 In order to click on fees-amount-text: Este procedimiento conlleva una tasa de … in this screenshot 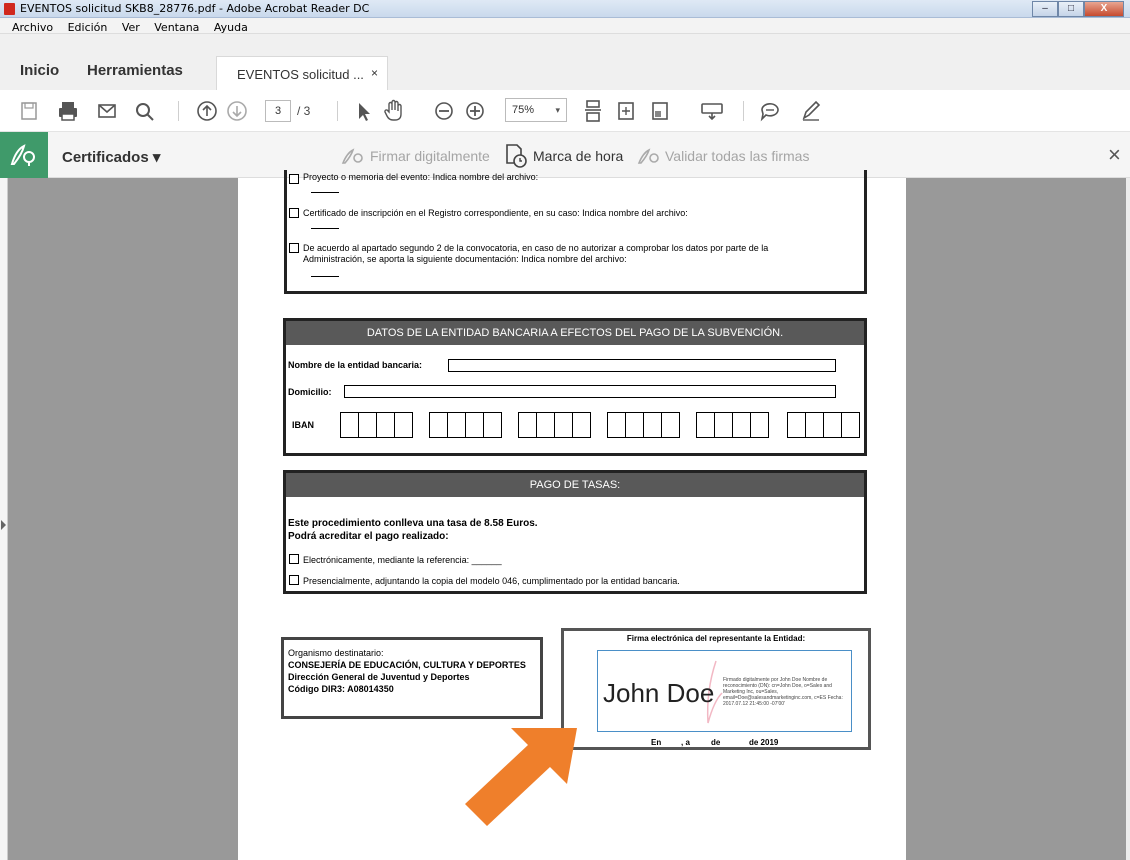, I will do `click(413, 523)`.